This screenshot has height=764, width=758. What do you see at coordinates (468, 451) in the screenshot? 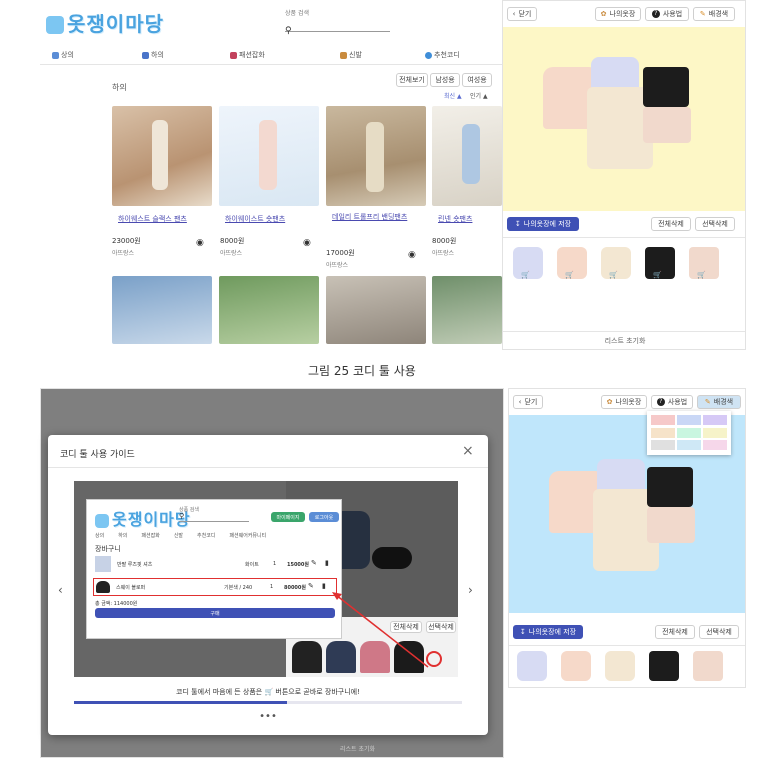
I see `modal-close-icon: ×` at bounding box center [468, 451].